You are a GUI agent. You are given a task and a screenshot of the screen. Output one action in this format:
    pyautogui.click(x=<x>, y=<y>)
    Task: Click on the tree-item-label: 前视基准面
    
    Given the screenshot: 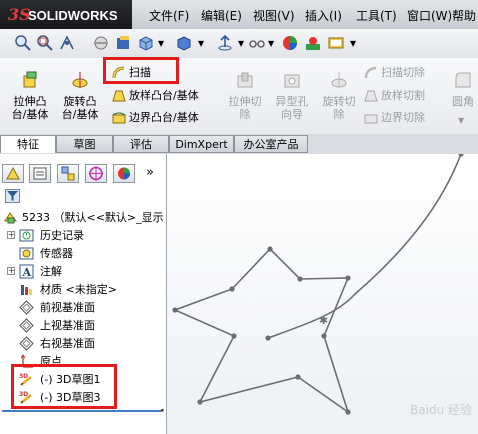 What is the action you would take?
    pyautogui.click(x=67, y=307)
    